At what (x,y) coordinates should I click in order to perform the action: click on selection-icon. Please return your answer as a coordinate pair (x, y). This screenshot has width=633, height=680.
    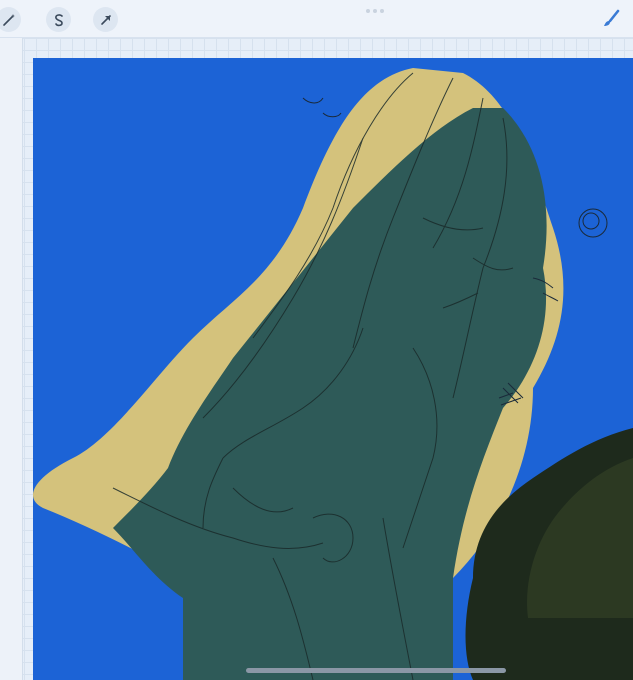
    Looking at the image, I should click on (58, 19).